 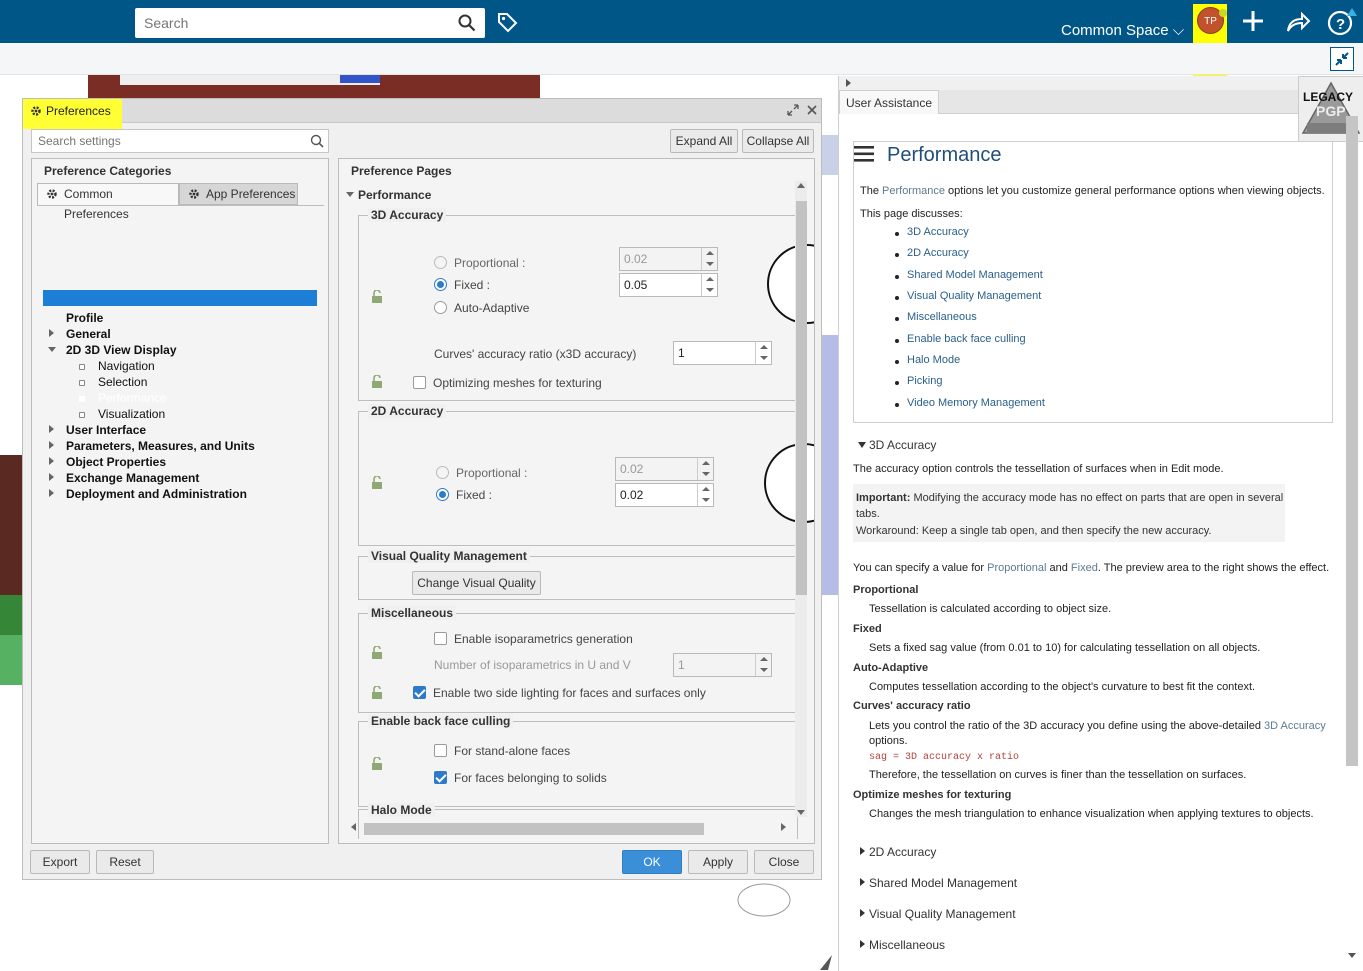 I want to click on horizontal-scrollbar-thumb, so click(x=534, y=829).